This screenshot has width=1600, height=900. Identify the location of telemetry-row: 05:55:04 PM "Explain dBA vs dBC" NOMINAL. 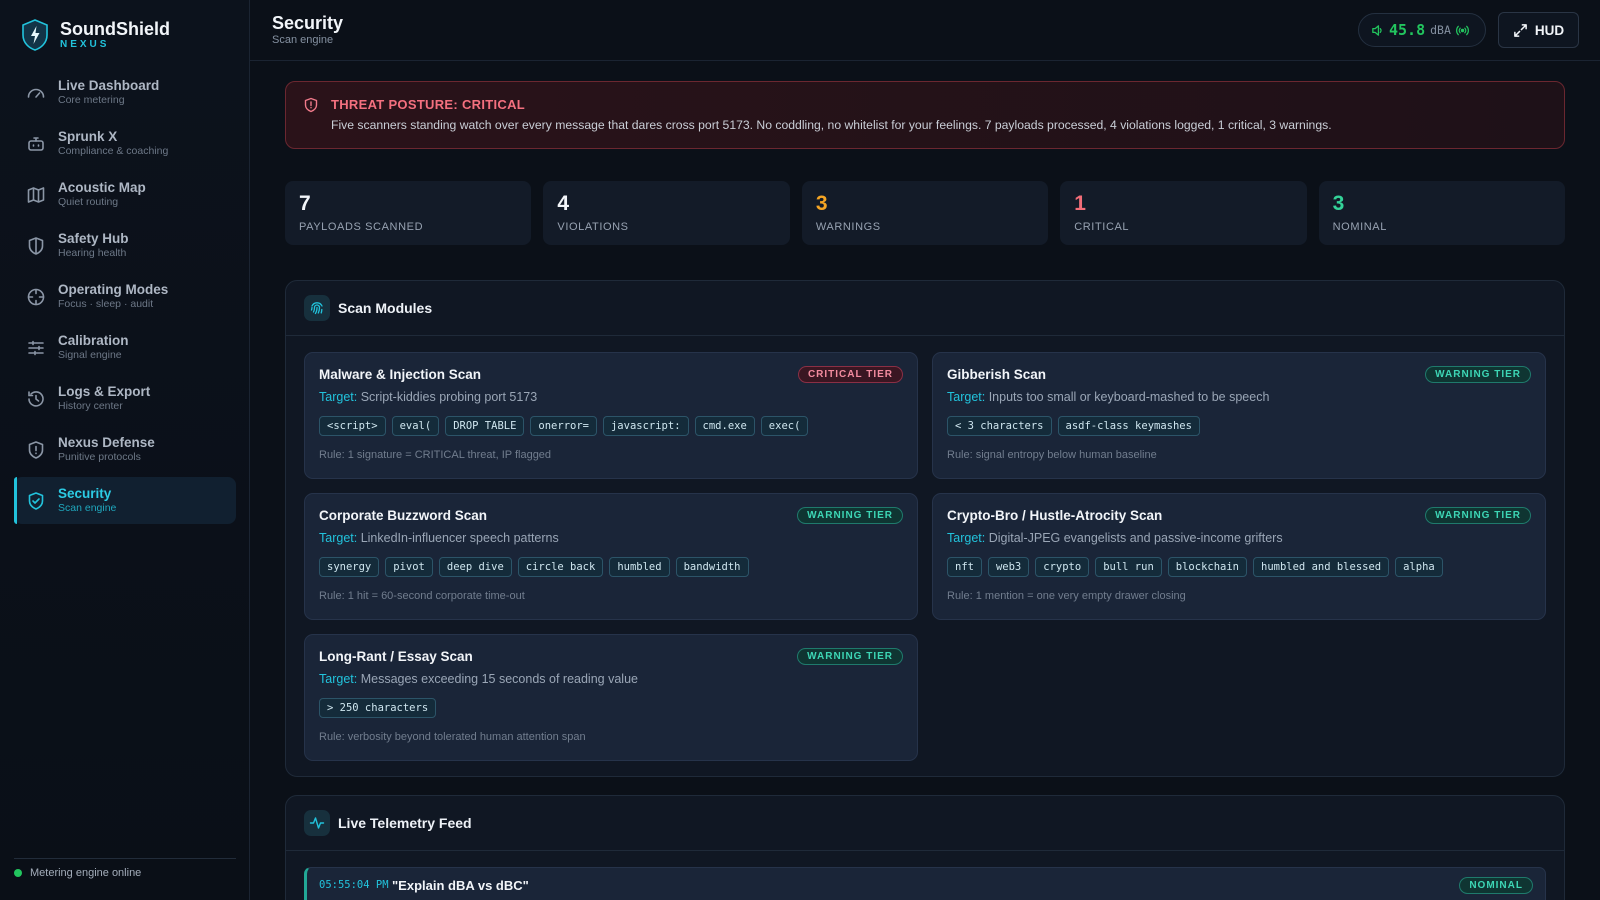
(925, 883).